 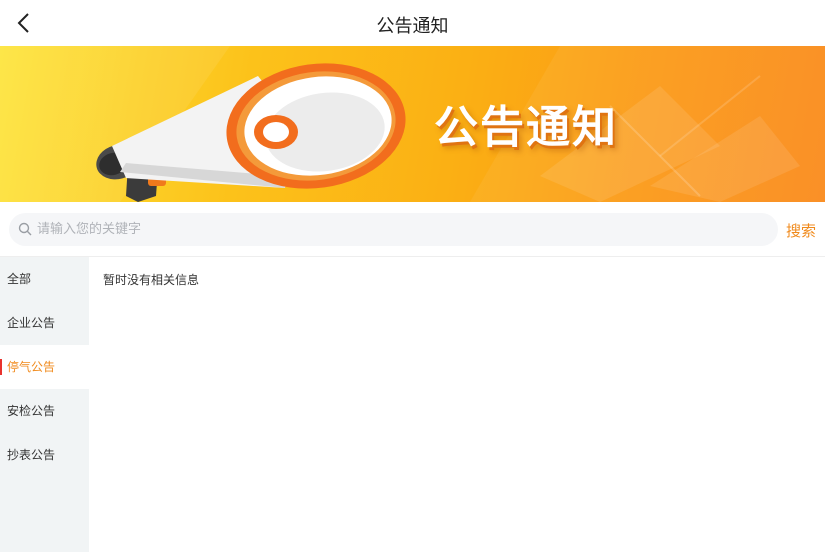 I want to click on search-icon, so click(x=25, y=229).